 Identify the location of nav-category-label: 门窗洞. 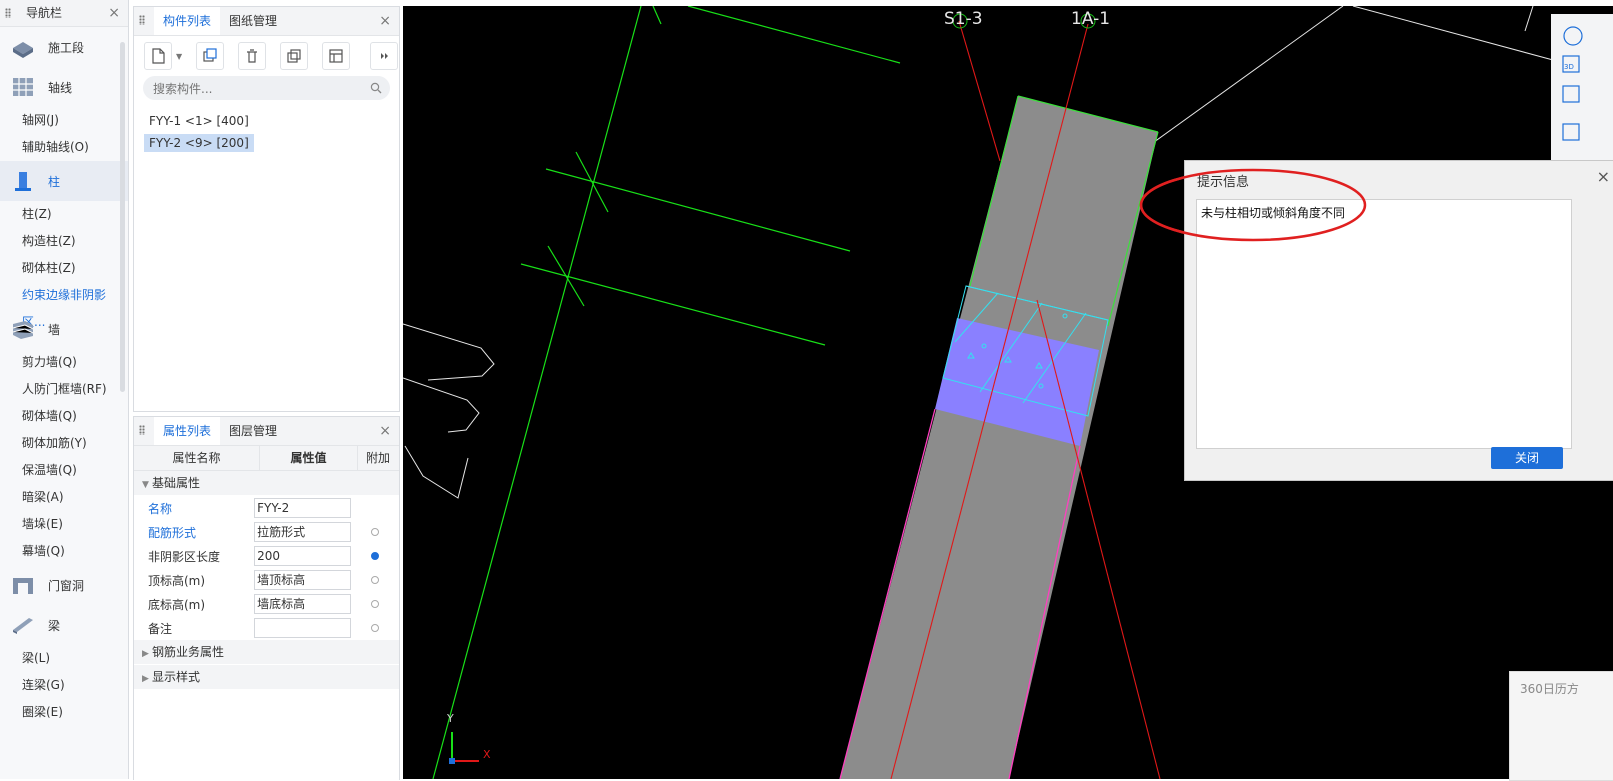
(66, 585).